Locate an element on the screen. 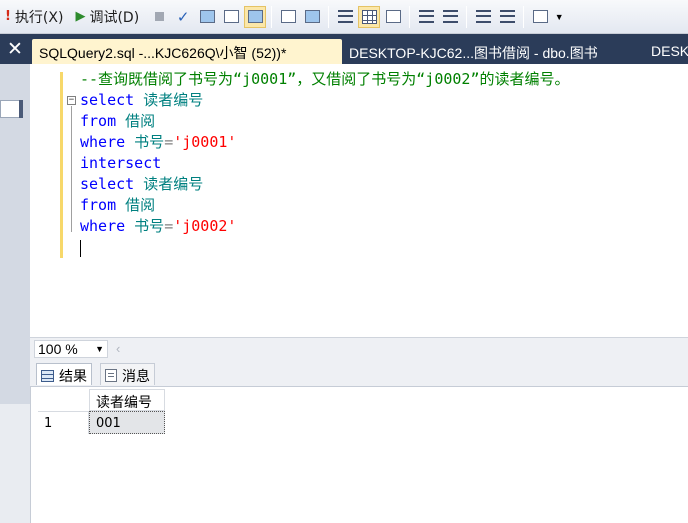 The image size is (688, 523). code-line-8: where 书号='j0002' is located at coordinates (158, 226).